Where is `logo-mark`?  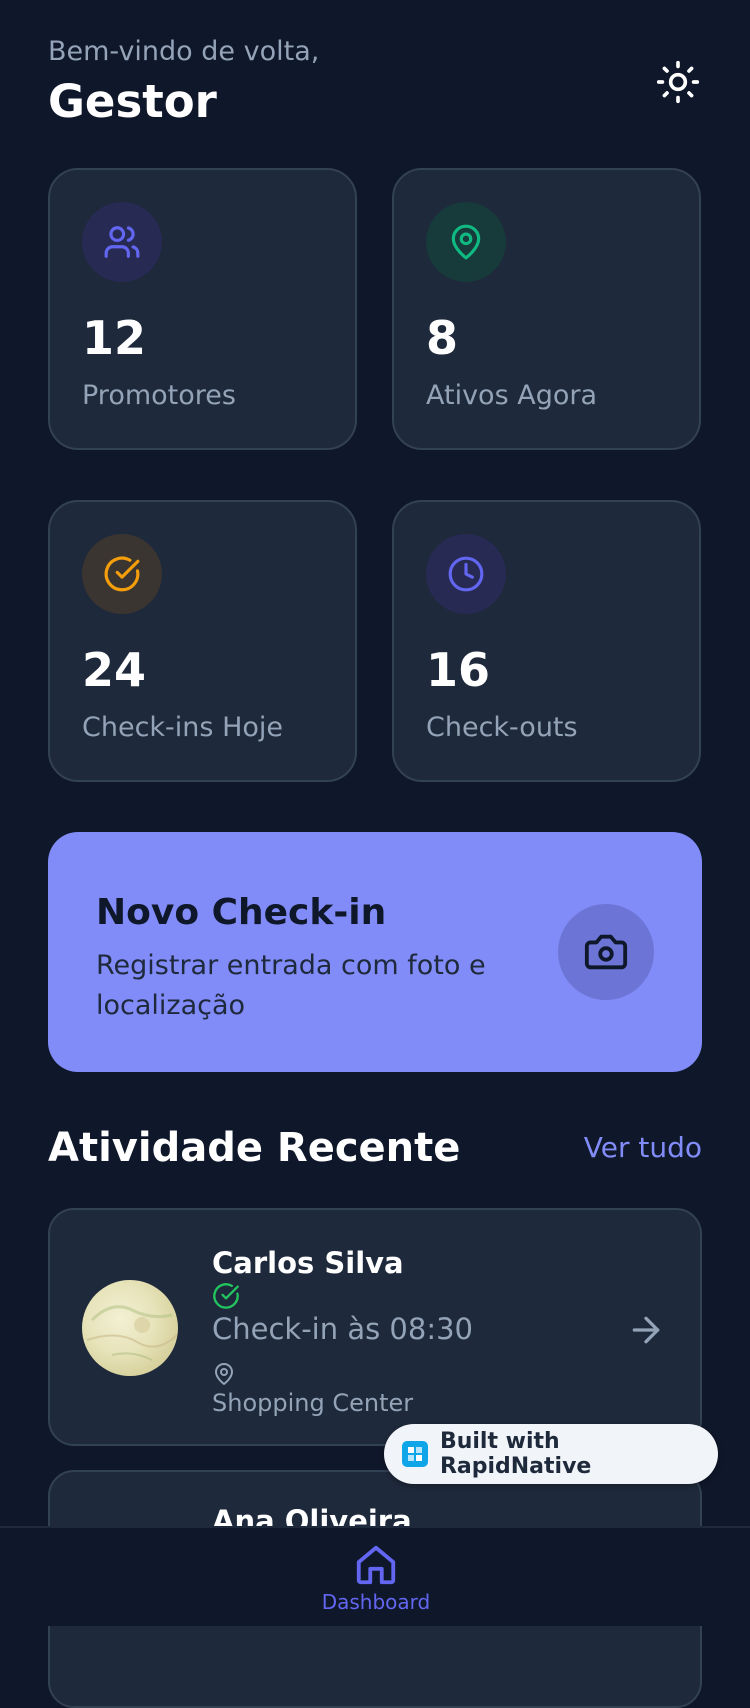 logo-mark is located at coordinates (414, 1454).